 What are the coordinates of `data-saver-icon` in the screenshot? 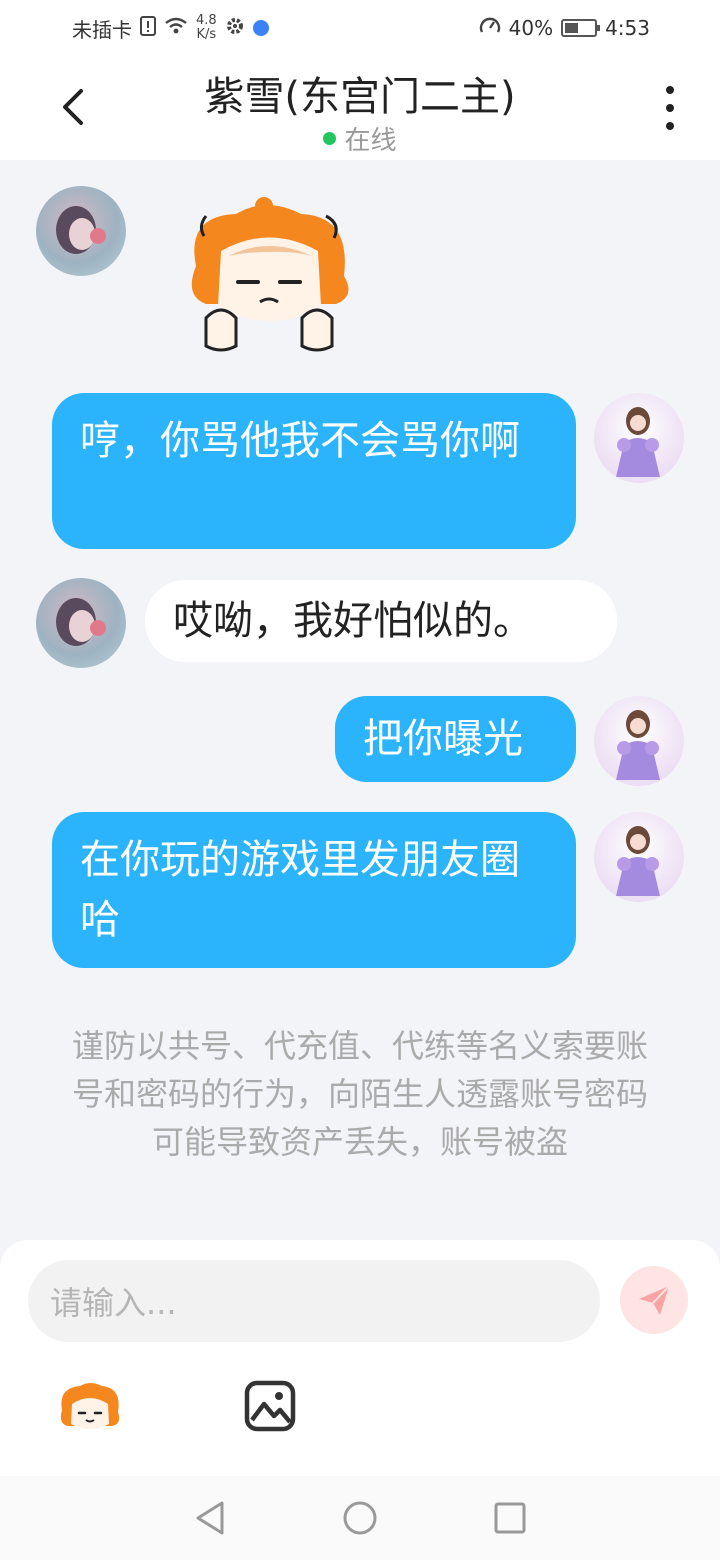 It's located at (490, 28).